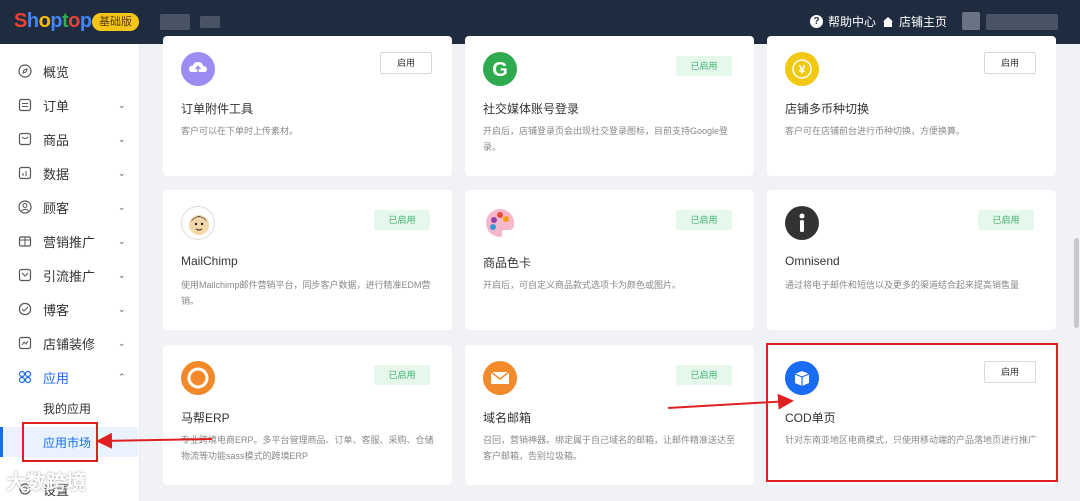 This screenshot has height=501, width=1080. I want to click on username-blurred, so click(1022, 22).